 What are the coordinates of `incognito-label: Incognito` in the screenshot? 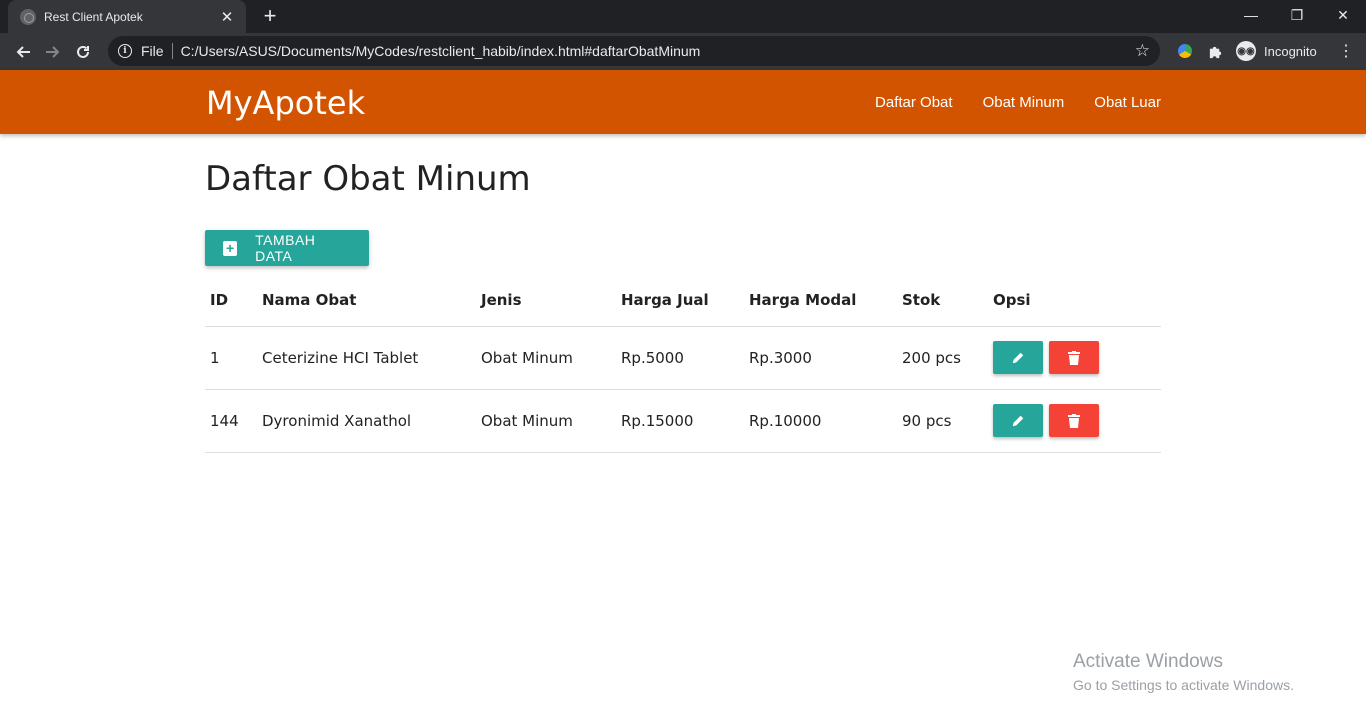 It's located at (1290, 51).